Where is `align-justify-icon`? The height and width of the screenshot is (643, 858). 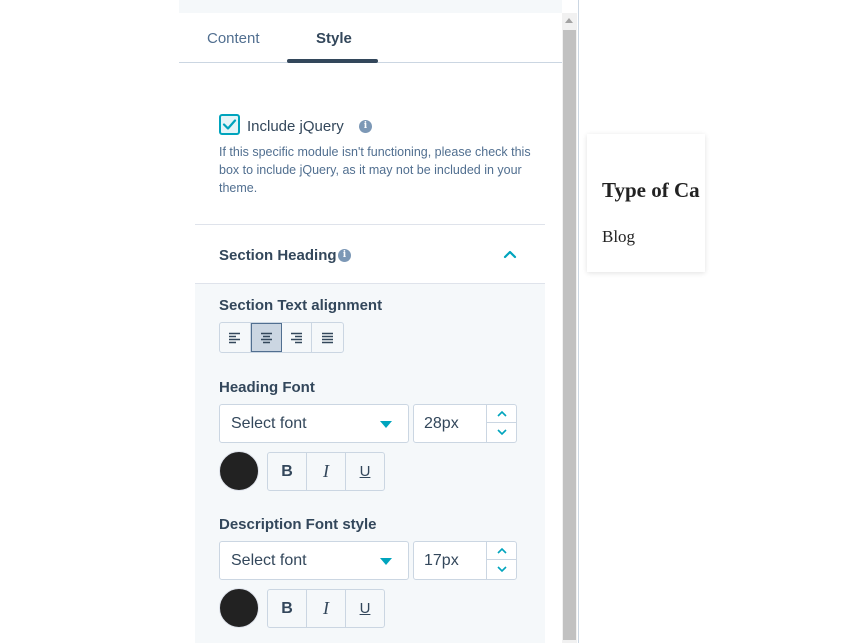 align-justify-icon is located at coordinates (328, 337).